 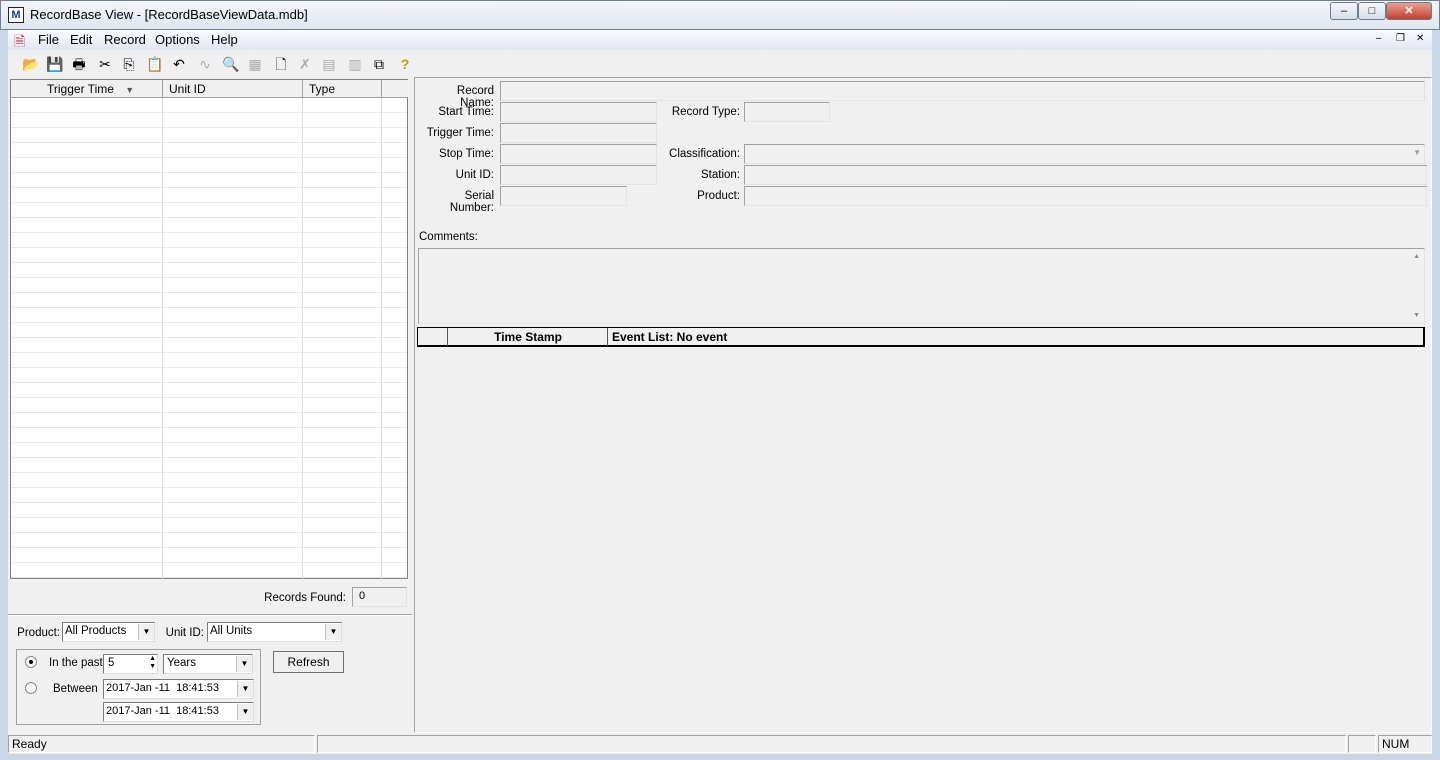 I want to click on new-record-icon: 🗋, so click(x=281, y=64).